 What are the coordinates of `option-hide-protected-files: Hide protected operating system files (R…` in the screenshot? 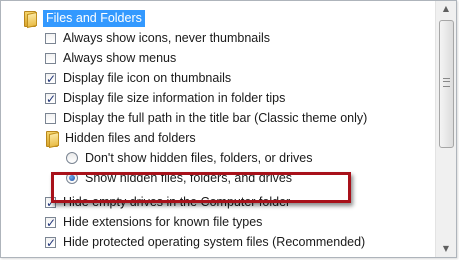 It's located at (205, 242).